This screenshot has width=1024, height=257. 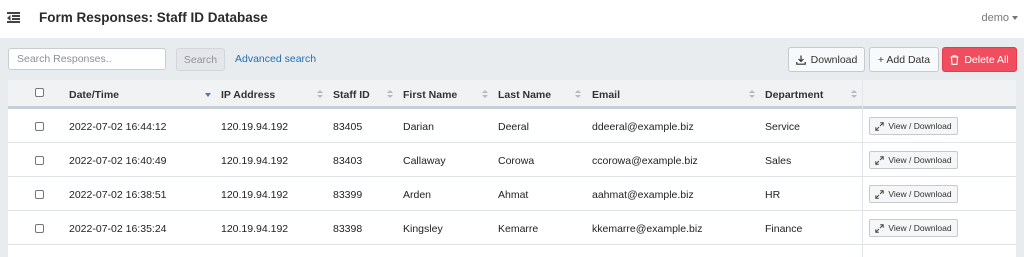 I want to click on advanced-search-link: Advanced search, so click(x=275, y=59).